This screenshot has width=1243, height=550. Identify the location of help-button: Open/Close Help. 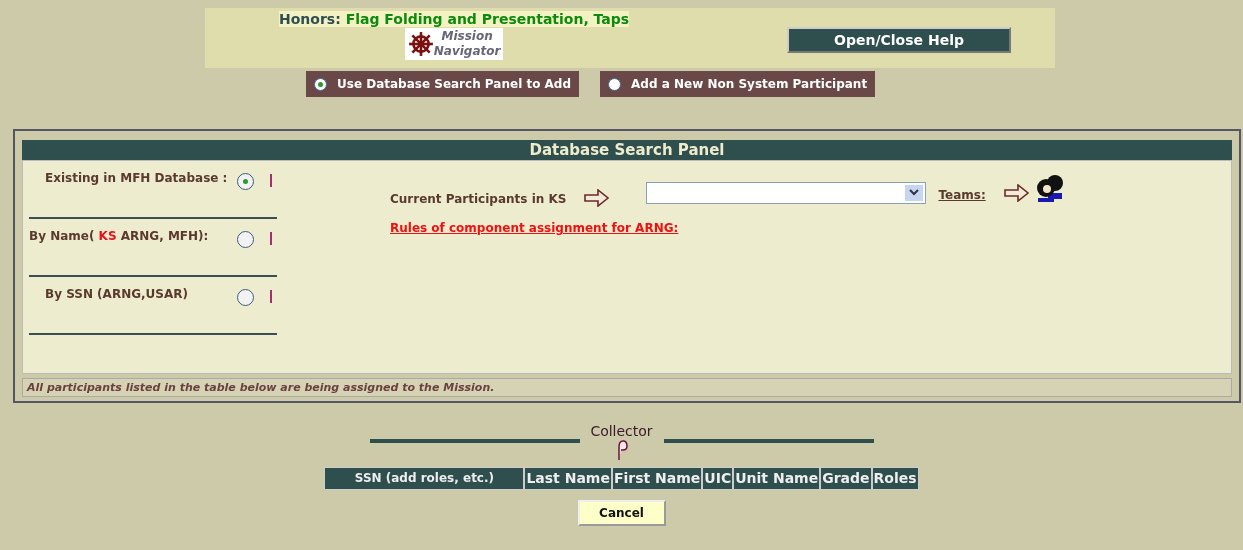
(899, 40).